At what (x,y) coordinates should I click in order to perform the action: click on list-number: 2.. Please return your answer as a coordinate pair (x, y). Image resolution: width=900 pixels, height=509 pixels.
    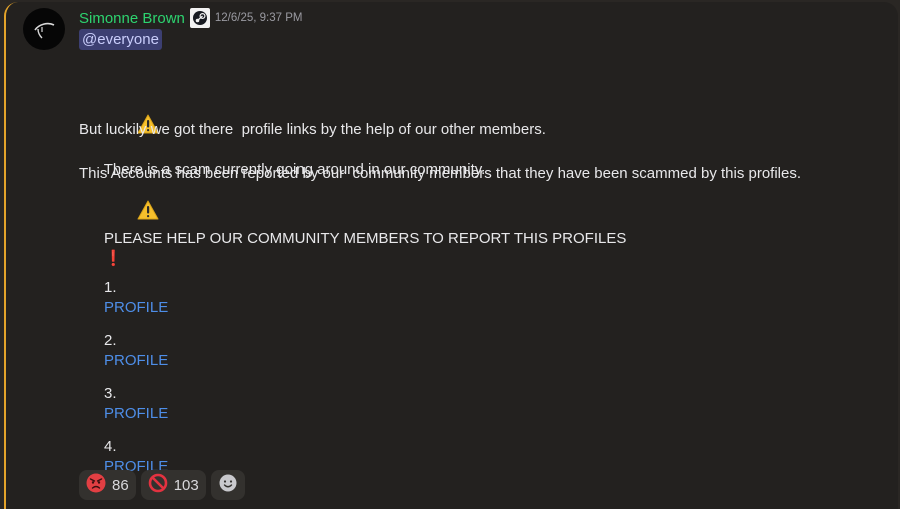
    Looking at the image, I should click on (110, 340).